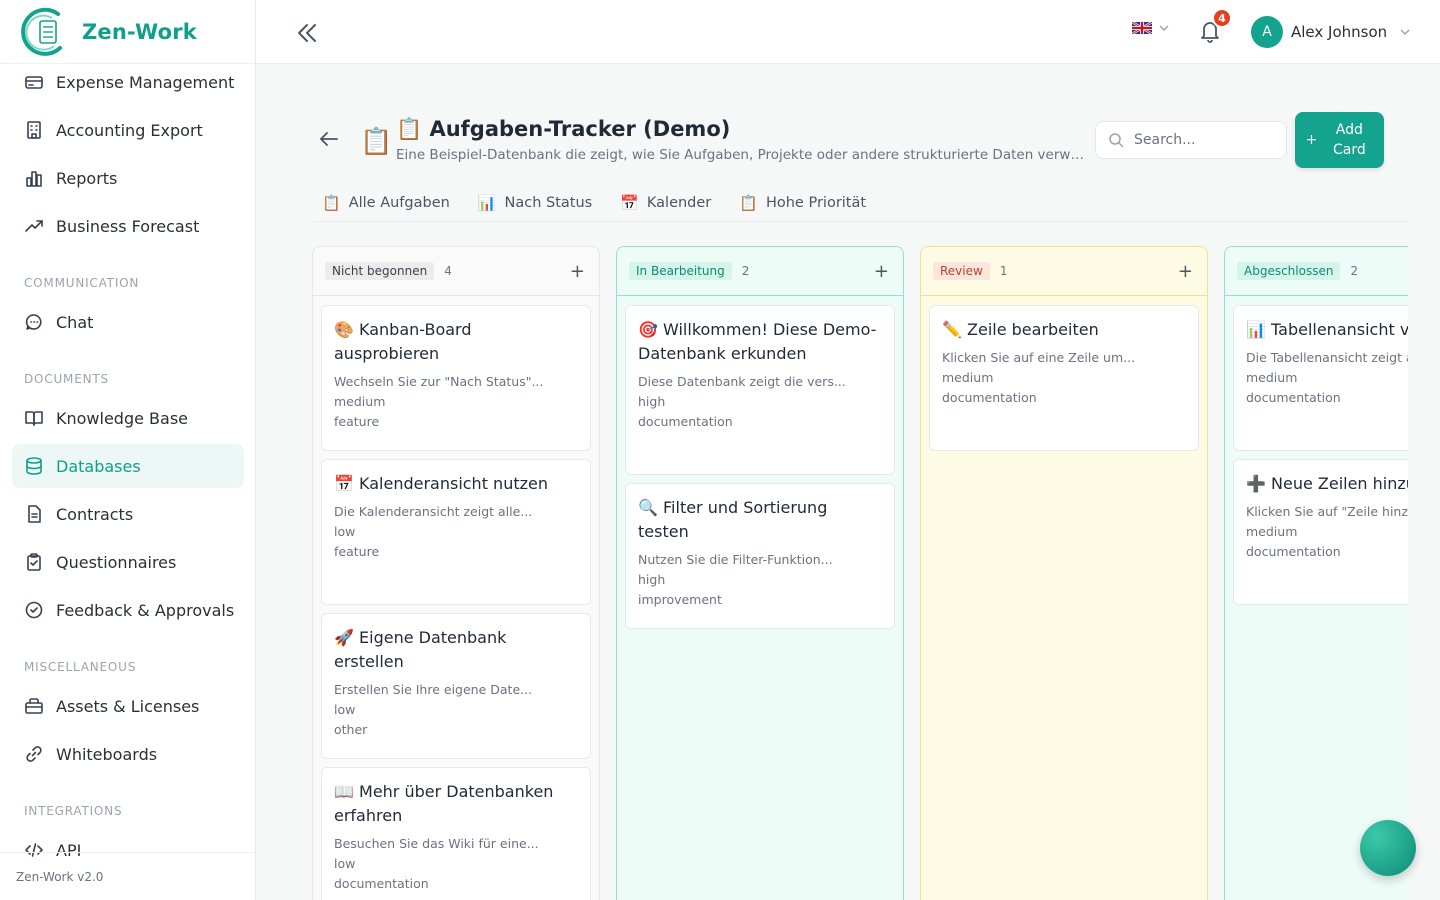  Describe the element at coordinates (848, 32) in the screenshot. I see `topbar: 4 A Alex Johnson` at that location.